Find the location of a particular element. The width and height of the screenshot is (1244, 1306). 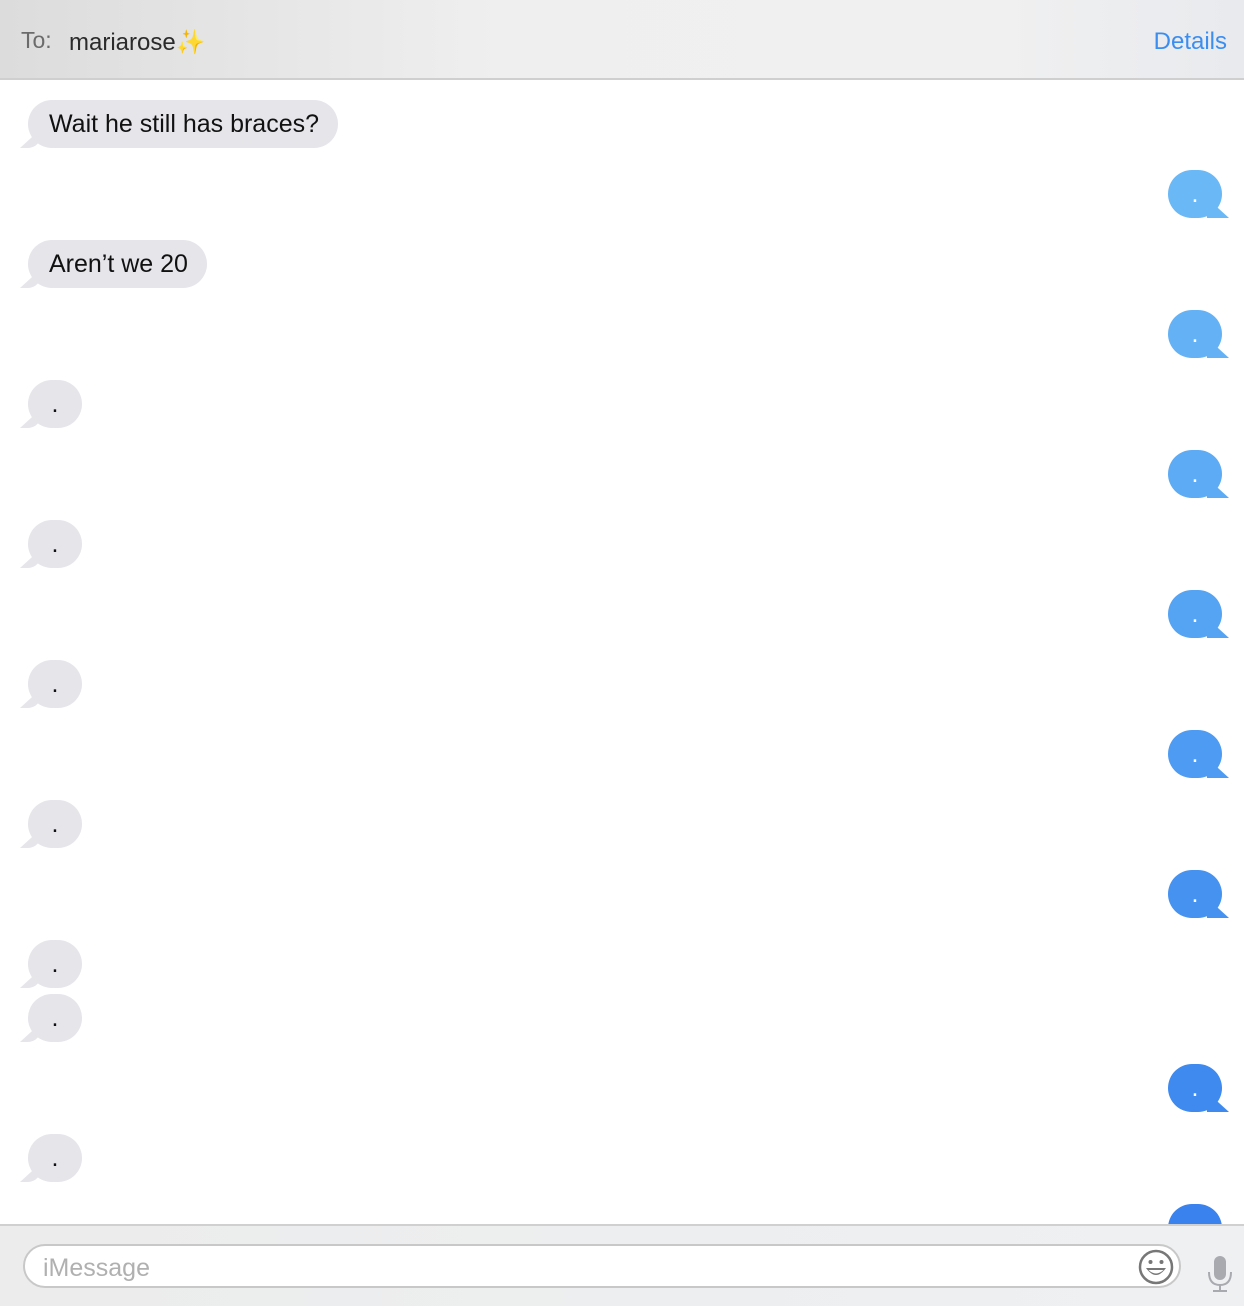

sparkles-icon: ✨ is located at coordinates (190, 42).